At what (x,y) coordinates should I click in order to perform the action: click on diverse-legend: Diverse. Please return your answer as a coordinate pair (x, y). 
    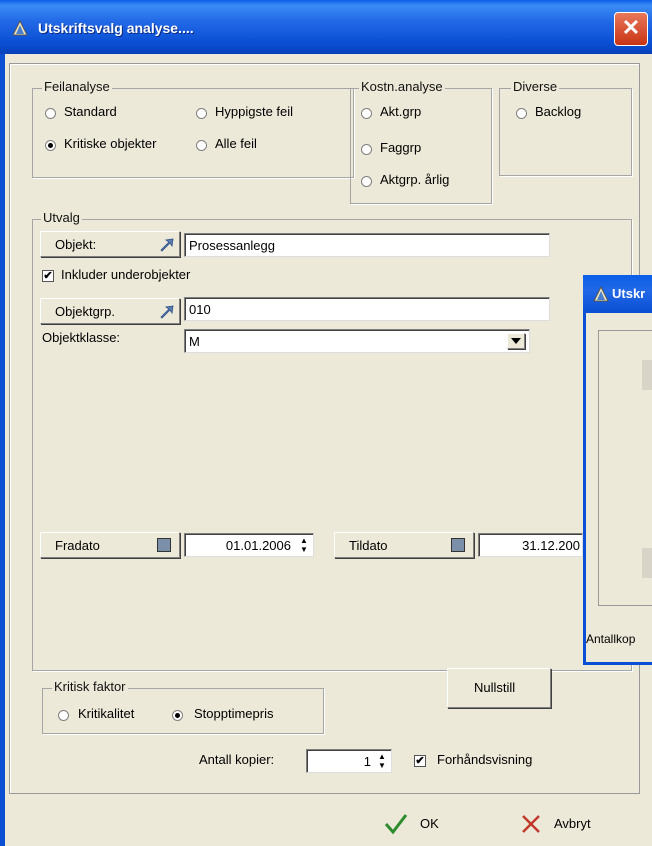
    Looking at the image, I should click on (535, 86).